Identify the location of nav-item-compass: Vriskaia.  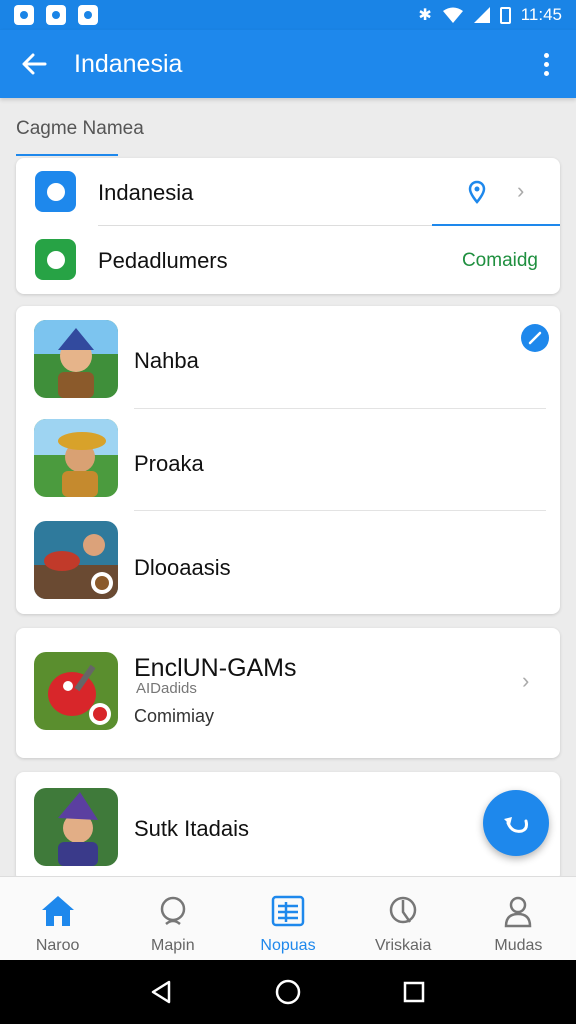
(403, 918).